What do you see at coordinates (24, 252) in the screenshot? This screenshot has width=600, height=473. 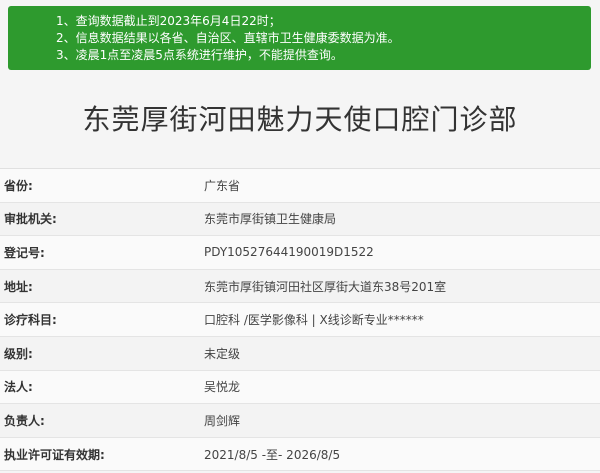 I see `field-label: 登记号:` at bounding box center [24, 252].